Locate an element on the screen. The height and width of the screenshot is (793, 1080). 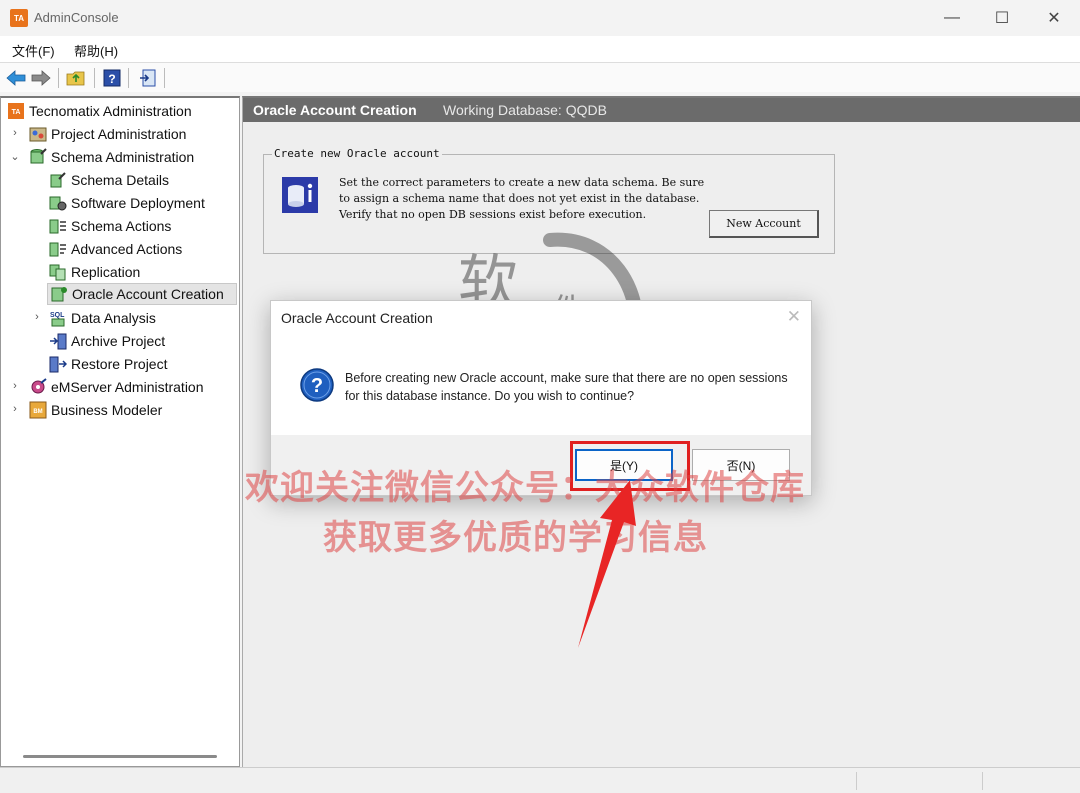
svg-text: SQL is located at coordinates (57, 315).